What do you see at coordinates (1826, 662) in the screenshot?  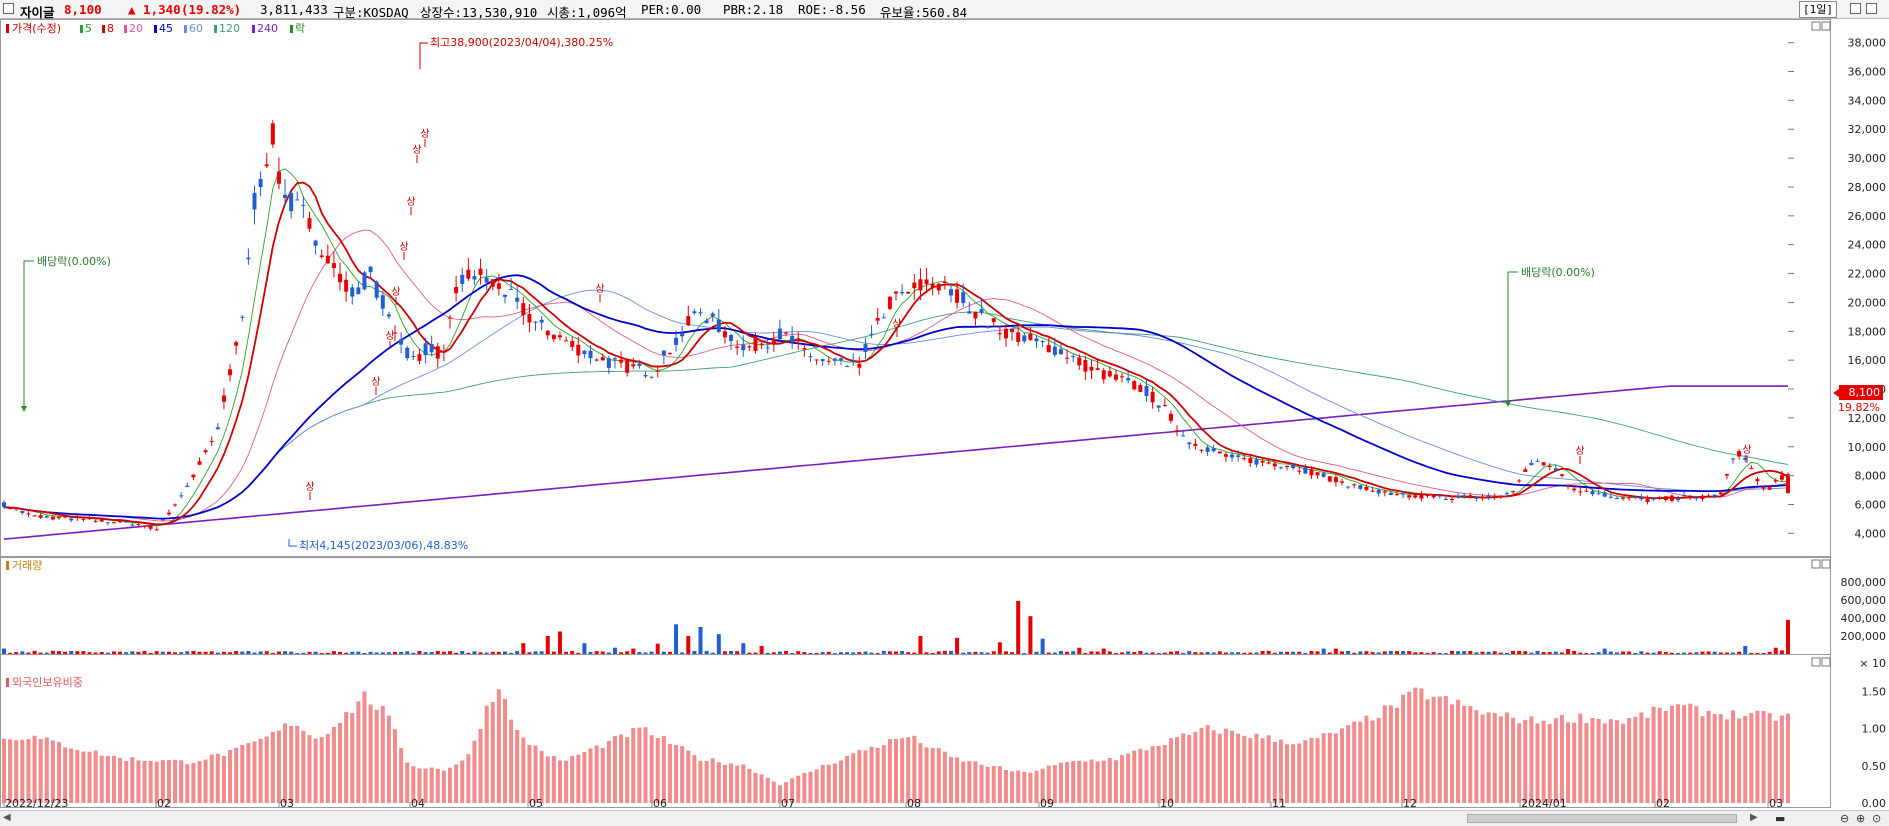 I see `foreign-panel-close-icon` at bounding box center [1826, 662].